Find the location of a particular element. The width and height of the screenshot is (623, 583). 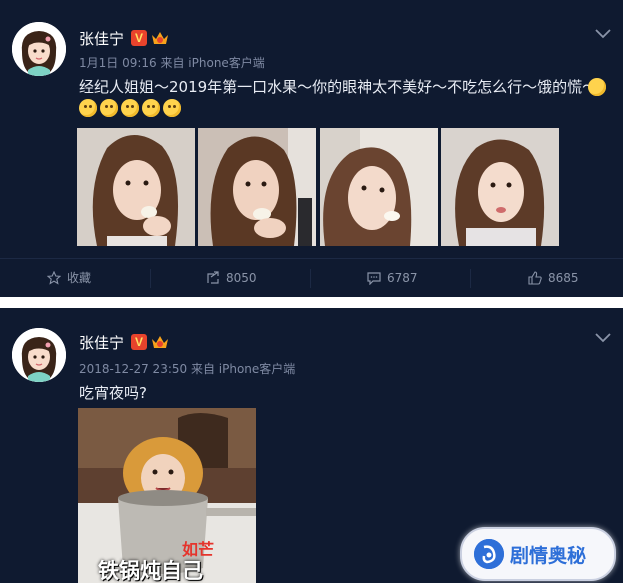

comment-icon is located at coordinates (374, 278).